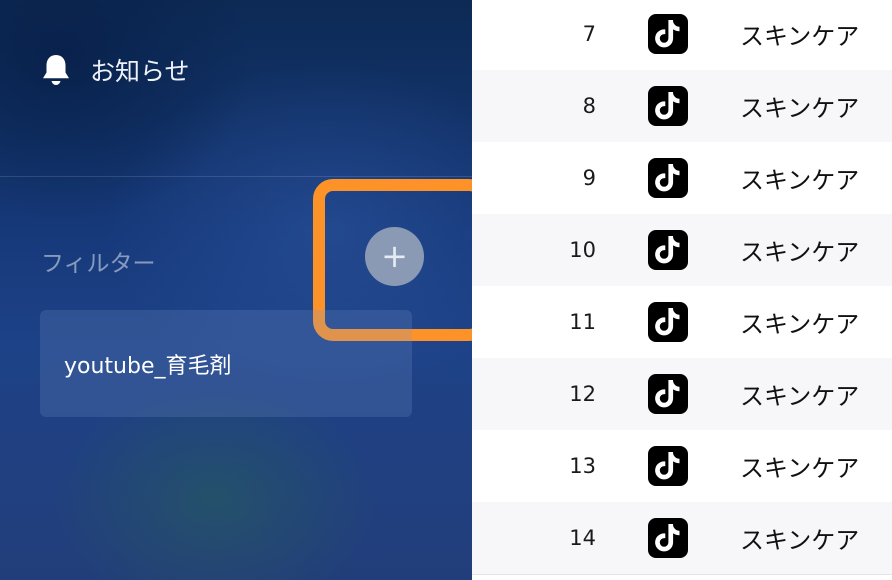 The image size is (892, 580). Describe the element at coordinates (589, 106) in the screenshot. I see `row-number: 8` at that location.